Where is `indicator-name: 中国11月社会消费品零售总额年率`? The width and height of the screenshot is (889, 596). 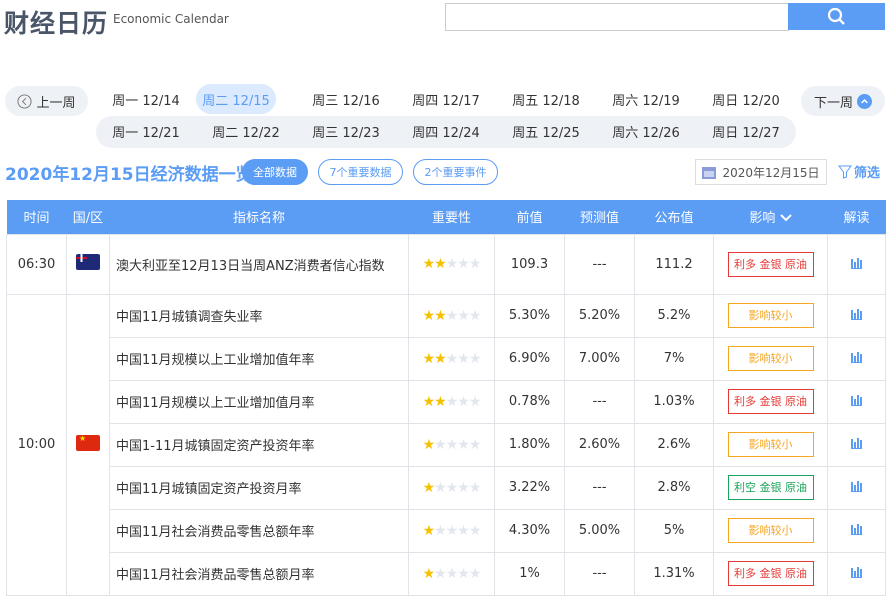 indicator-name: 中国11月社会消费品零售总额年率 is located at coordinates (259, 530).